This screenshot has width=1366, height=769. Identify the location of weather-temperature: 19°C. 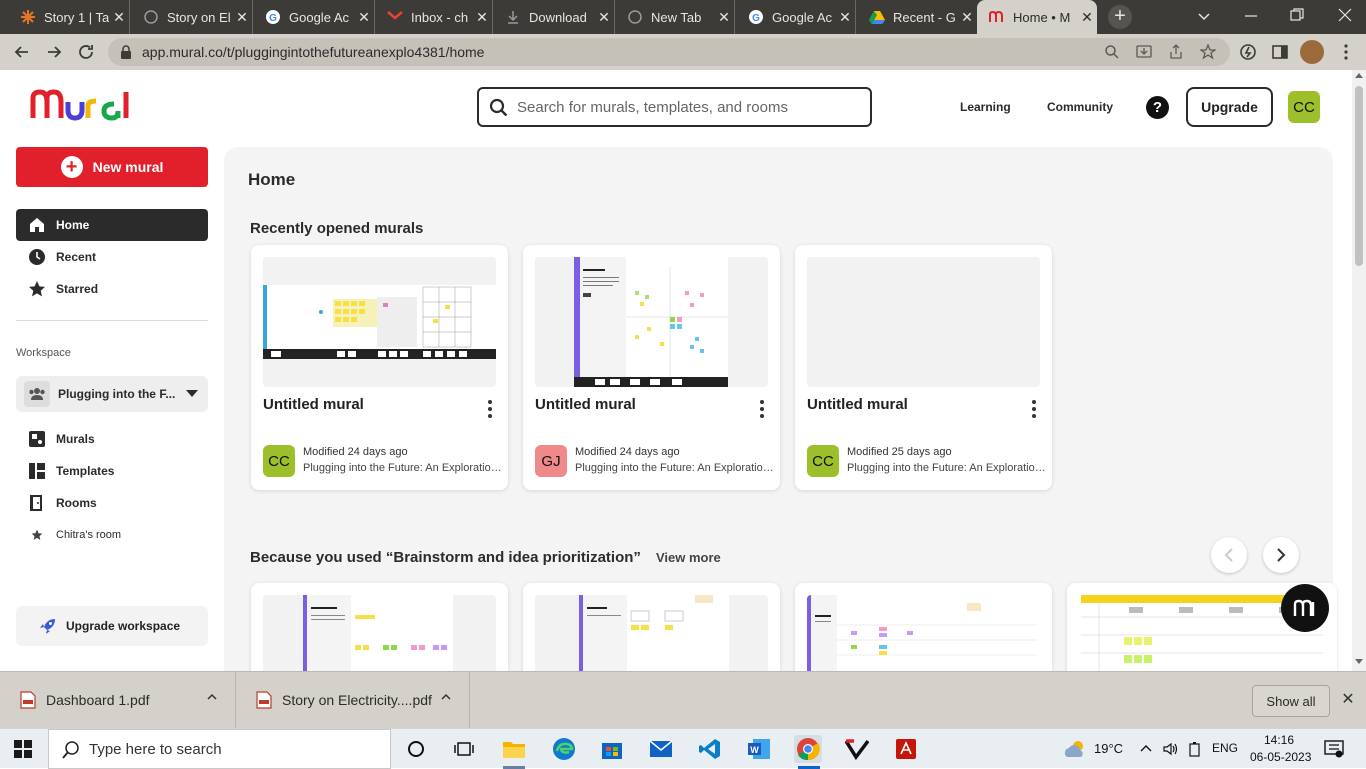
(1108, 748).